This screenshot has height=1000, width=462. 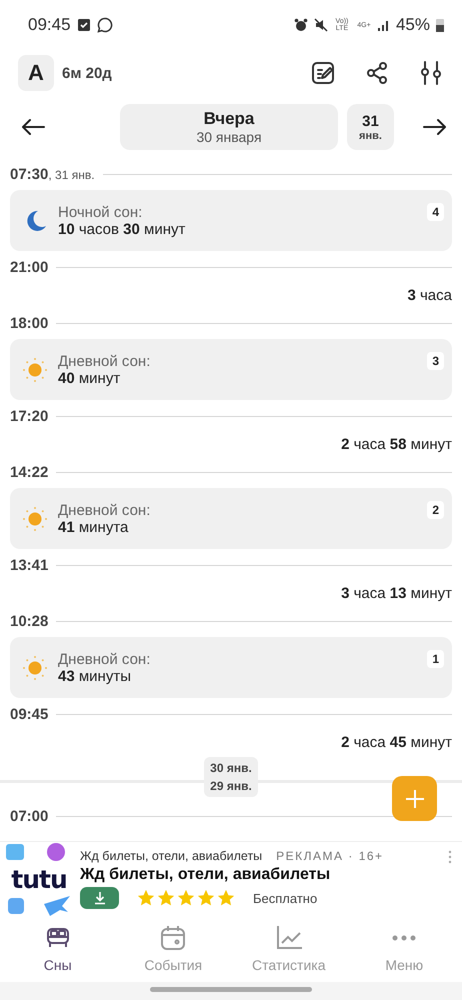 I want to click on ad-label: РЕКЛАМА · 16+, so click(x=330, y=856).